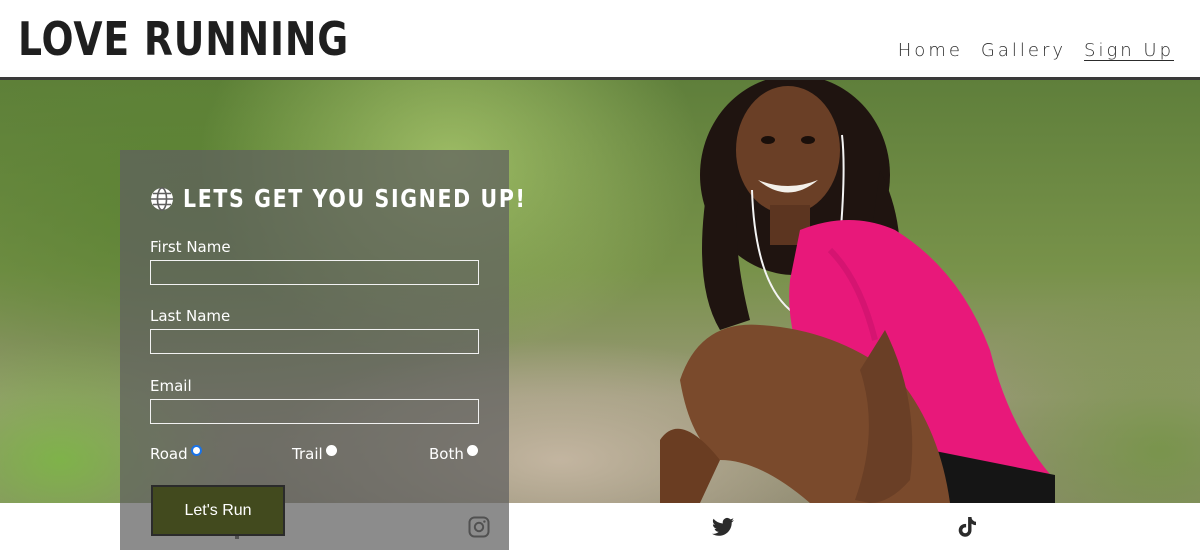  Describe the element at coordinates (183, 39) in the screenshot. I see `site-logo: LOVE RUNNING` at that location.